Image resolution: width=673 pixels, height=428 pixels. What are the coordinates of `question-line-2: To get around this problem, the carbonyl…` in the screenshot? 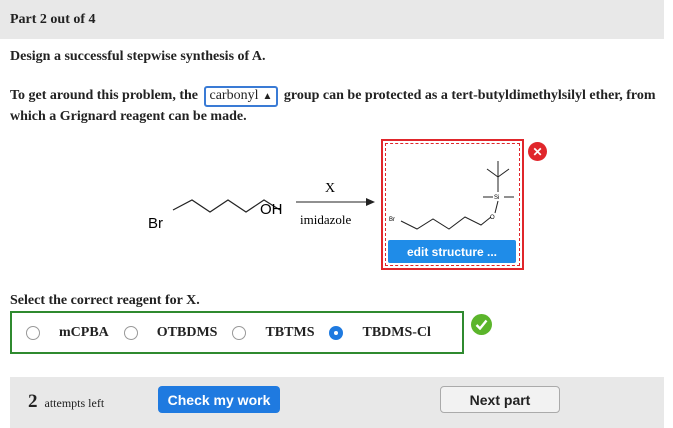 It's located at (337, 106).